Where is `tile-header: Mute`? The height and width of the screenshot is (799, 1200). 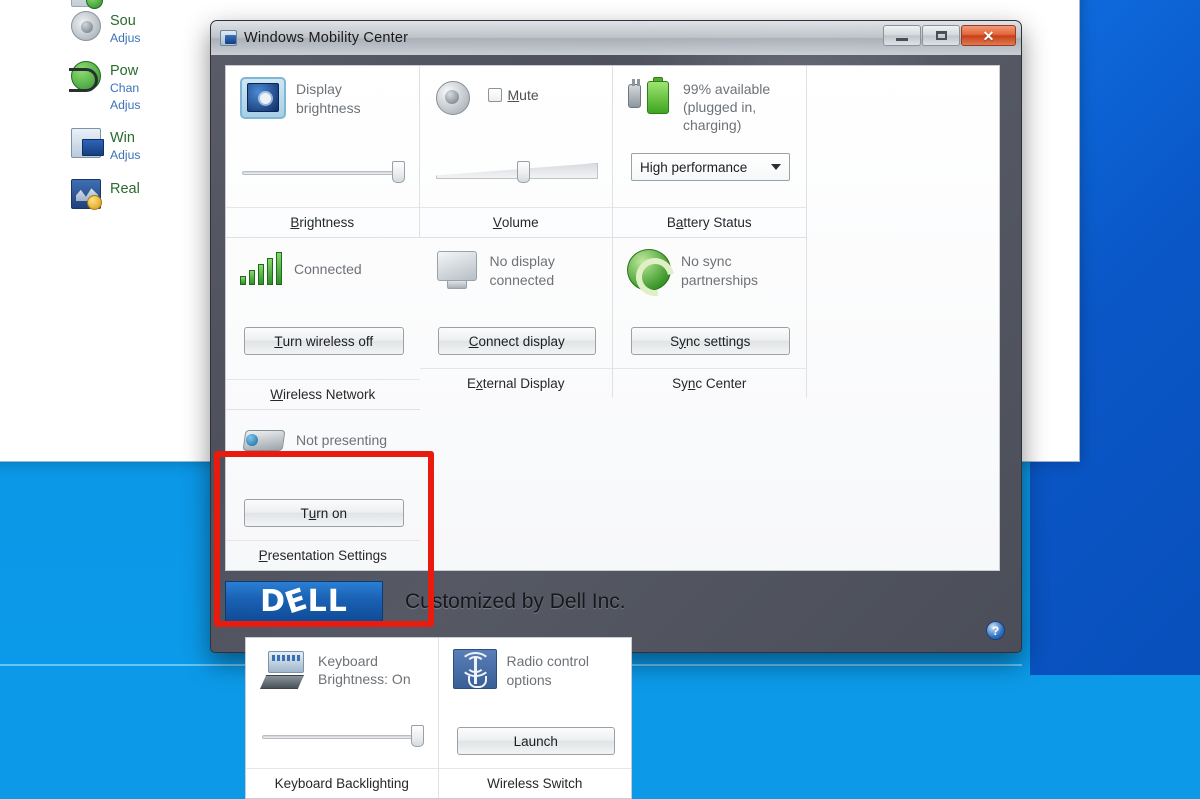
tile-header: Mute is located at coordinates (517, 110).